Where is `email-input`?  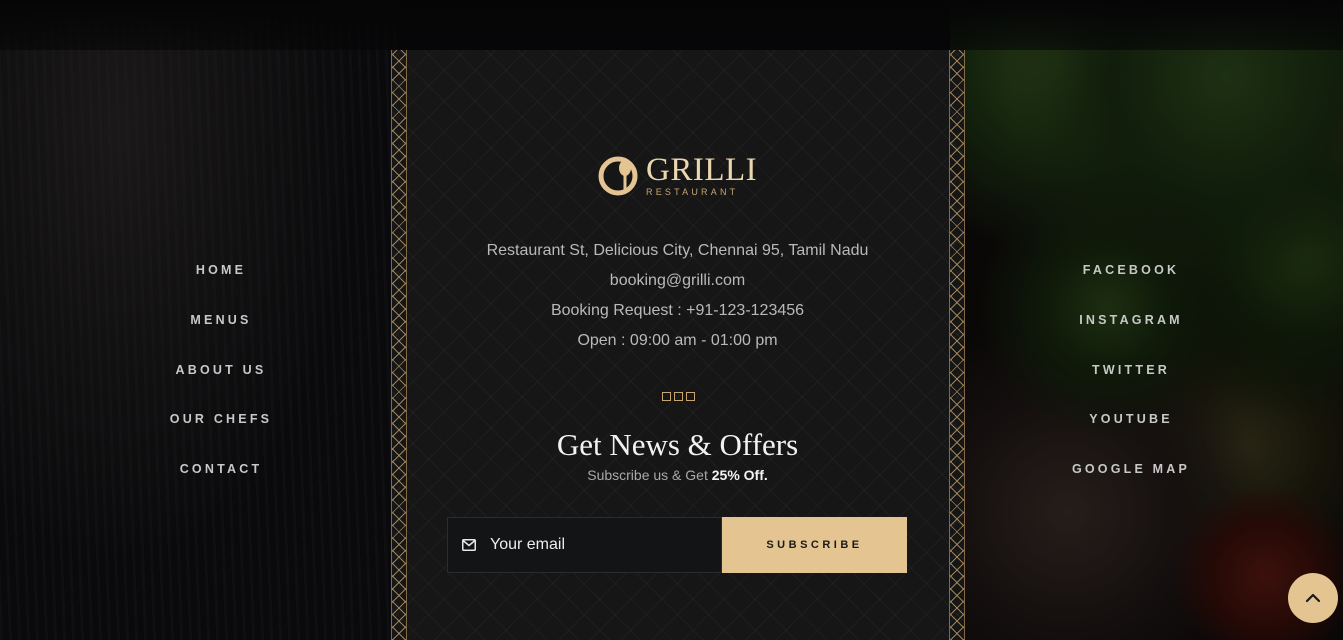
email-input is located at coordinates (600, 545).